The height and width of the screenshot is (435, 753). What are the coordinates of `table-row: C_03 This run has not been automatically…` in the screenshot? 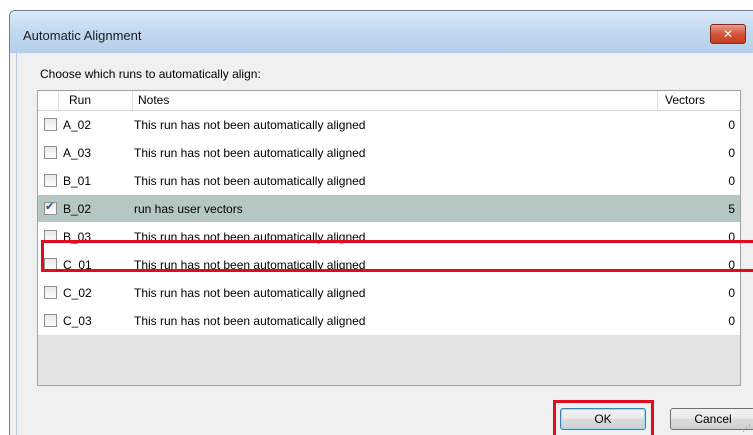 It's located at (389, 321).